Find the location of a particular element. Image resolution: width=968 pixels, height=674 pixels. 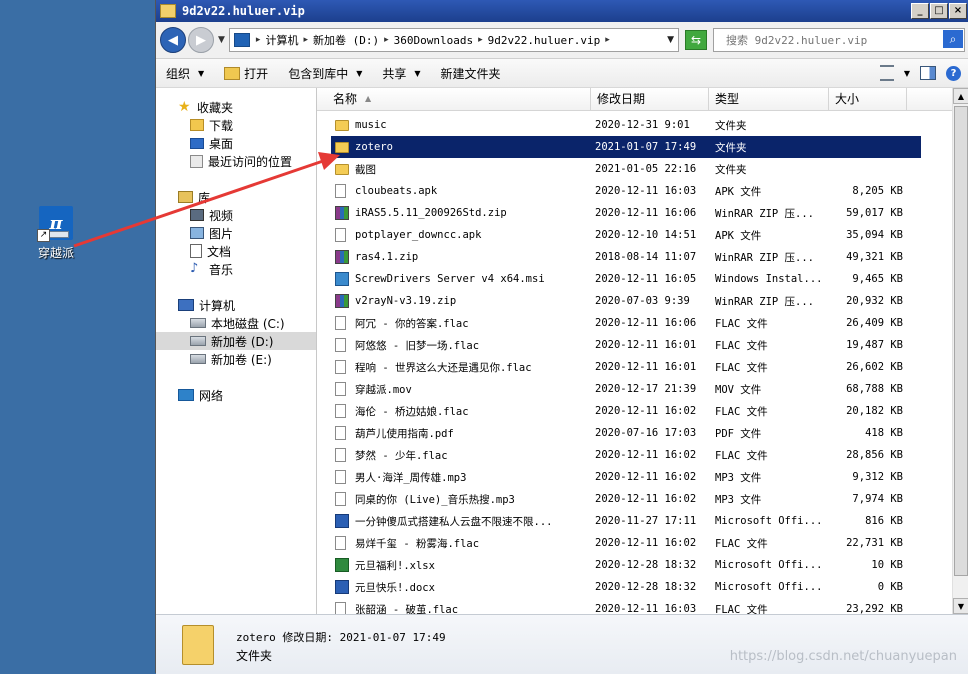

file-row: 穿越派.mov 2020-12-17 21:39 MOV 文件 68,788 KB is located at coordinates (612, 389).